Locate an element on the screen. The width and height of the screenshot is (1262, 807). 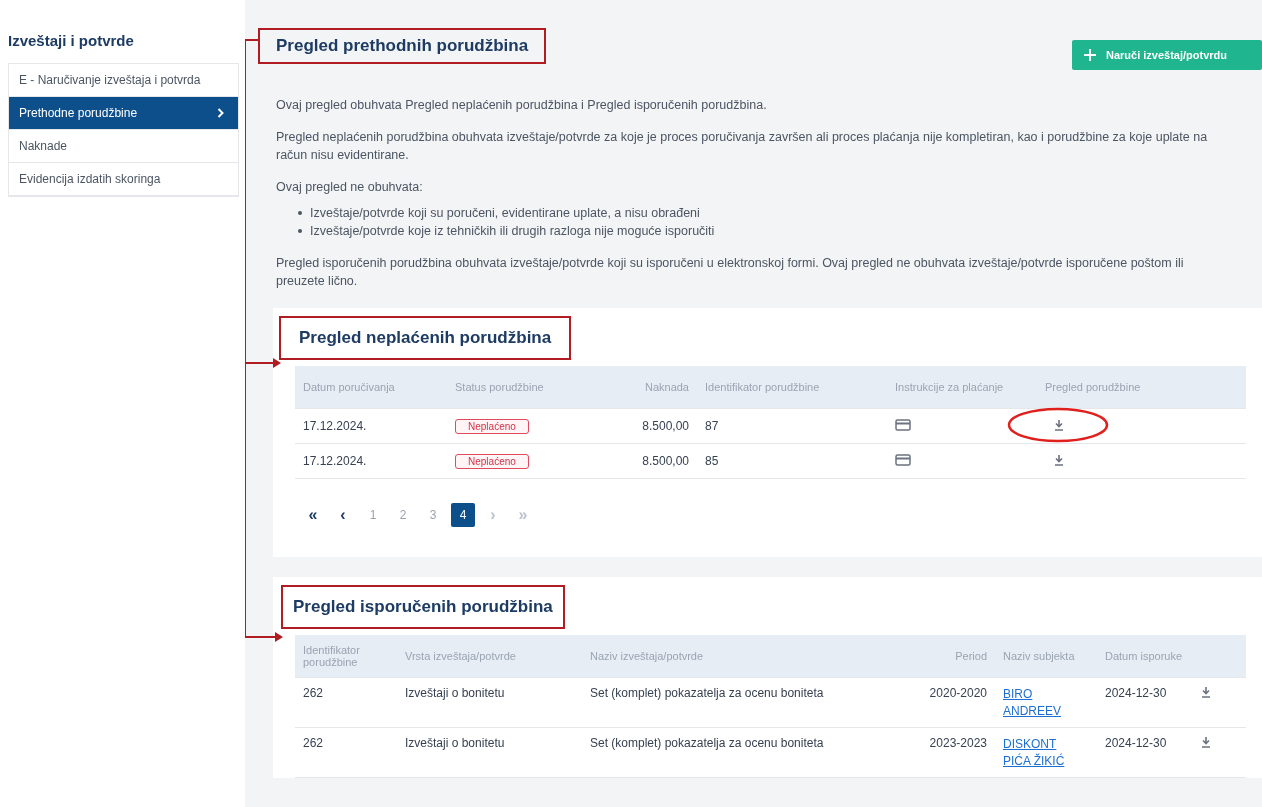
chevron-right-icon is located at coordinates (220, 113).